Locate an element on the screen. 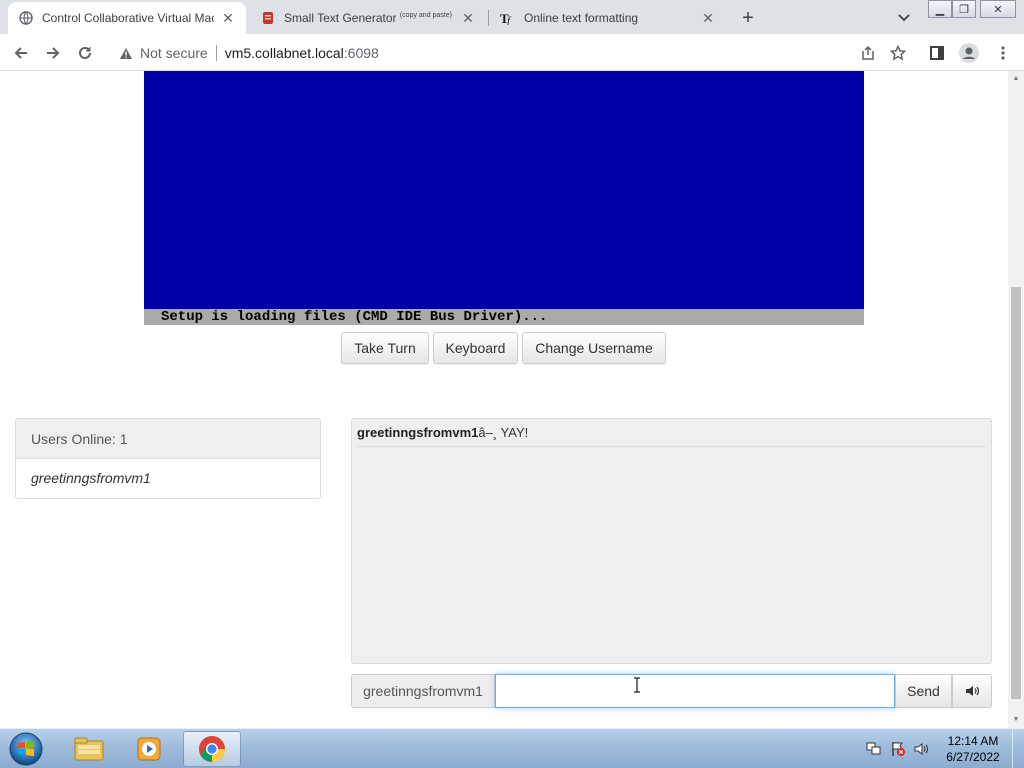 The height and width of the screenshot is (768, 1024). tab-online-text-formatting: Tf Online text formatting ✕ is located at coordinates (608, 18).